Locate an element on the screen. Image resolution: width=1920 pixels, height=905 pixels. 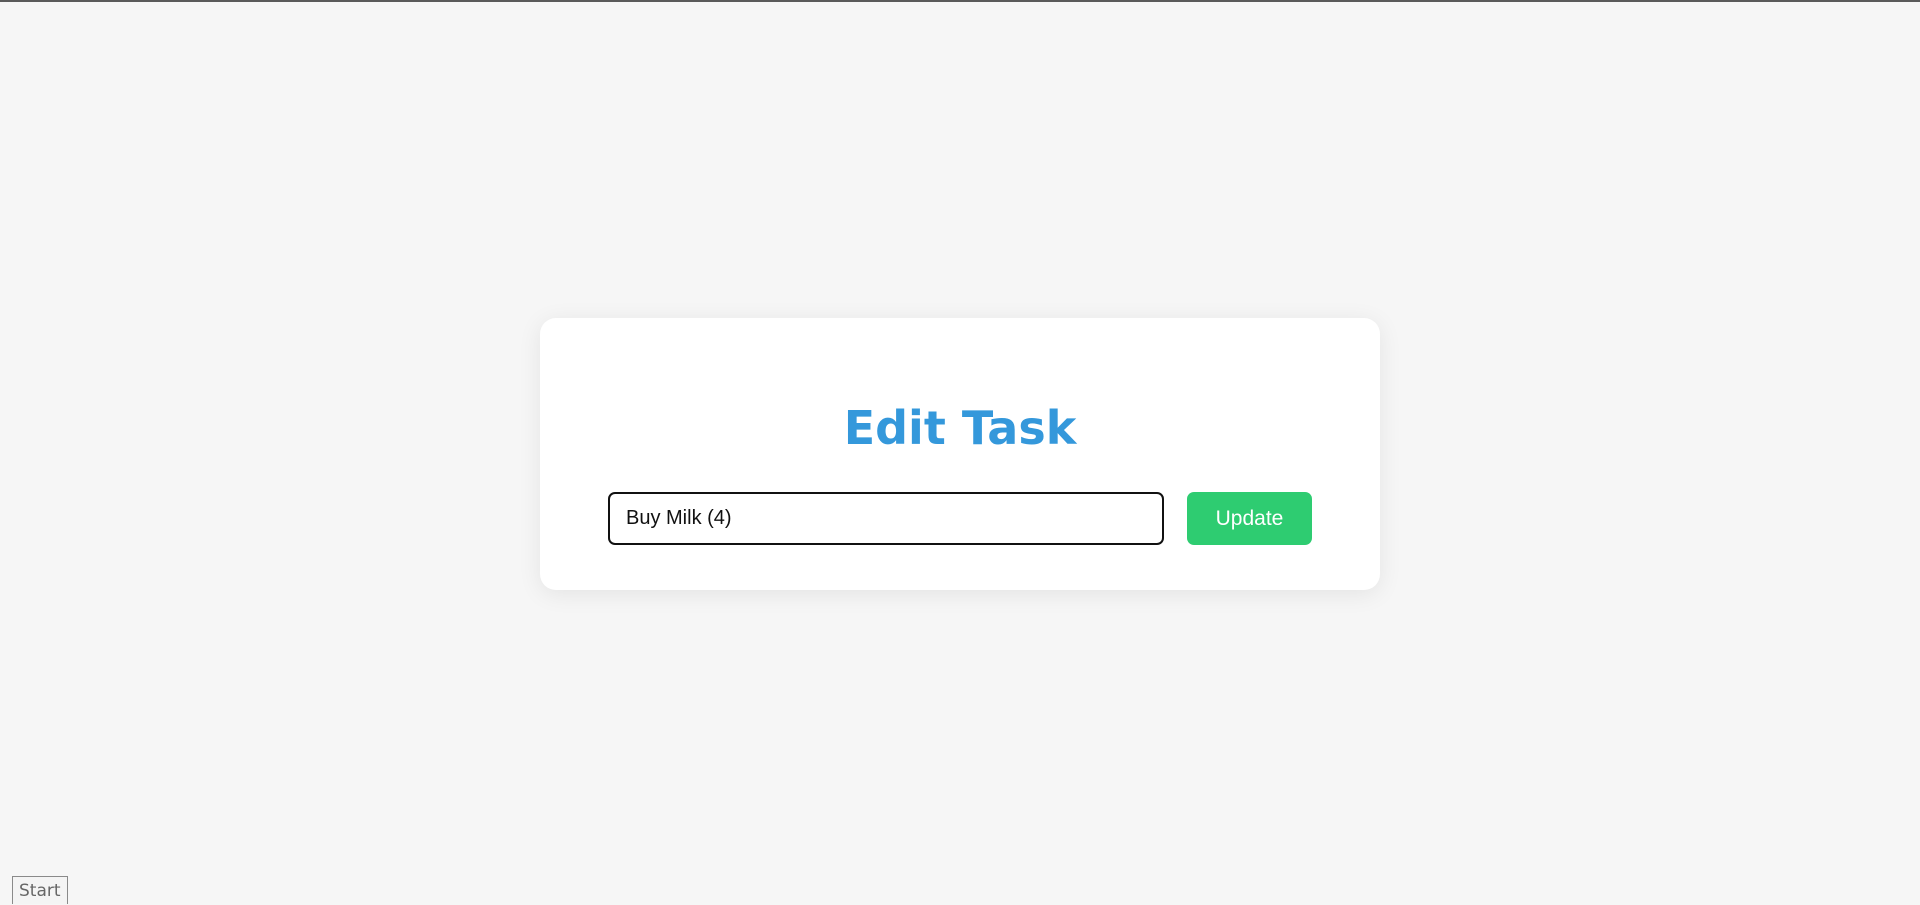
edit-task-card: Edit Task Update is located at coordinates (960, 454).